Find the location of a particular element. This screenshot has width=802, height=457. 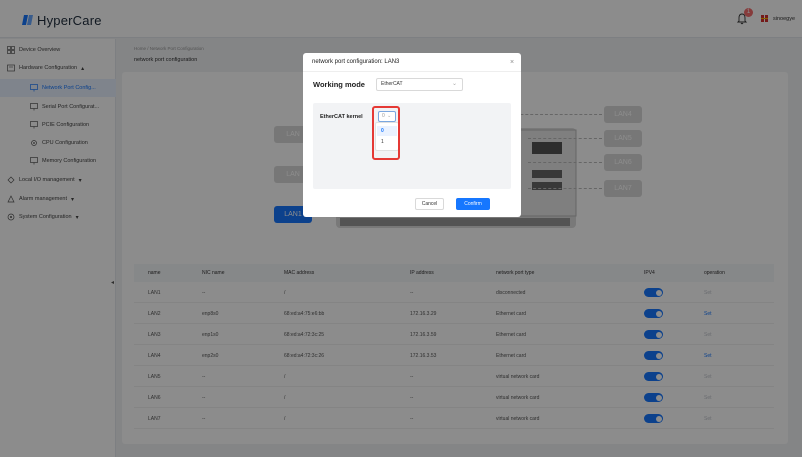

ethercat-settings-box: EtherCAT kernel 0 ⌄ 0 1 is located at coordinates (412, 146).